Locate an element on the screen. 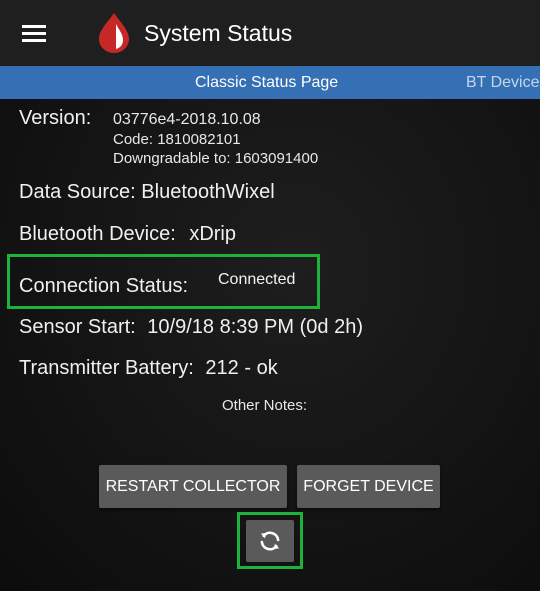 Image resolution: width=540 pixels, height=591 pixels. tab-bar: Classic Status Page BT Device is located at coordinates (270, 82).